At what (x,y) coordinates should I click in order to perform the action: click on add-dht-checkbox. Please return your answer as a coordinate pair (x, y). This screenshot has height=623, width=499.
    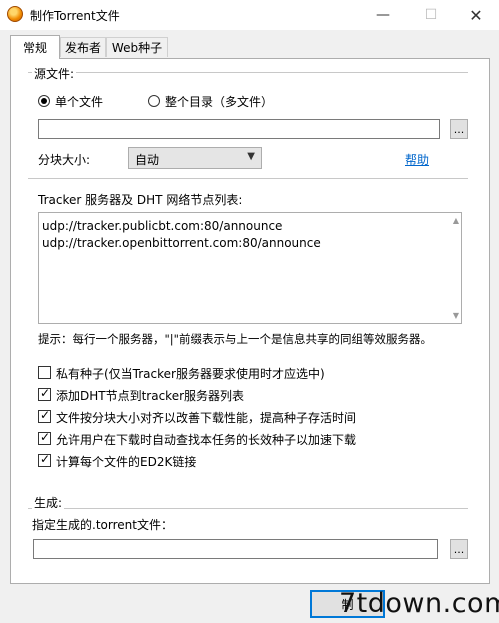
    Looking at the image, I should click on (44, 393).